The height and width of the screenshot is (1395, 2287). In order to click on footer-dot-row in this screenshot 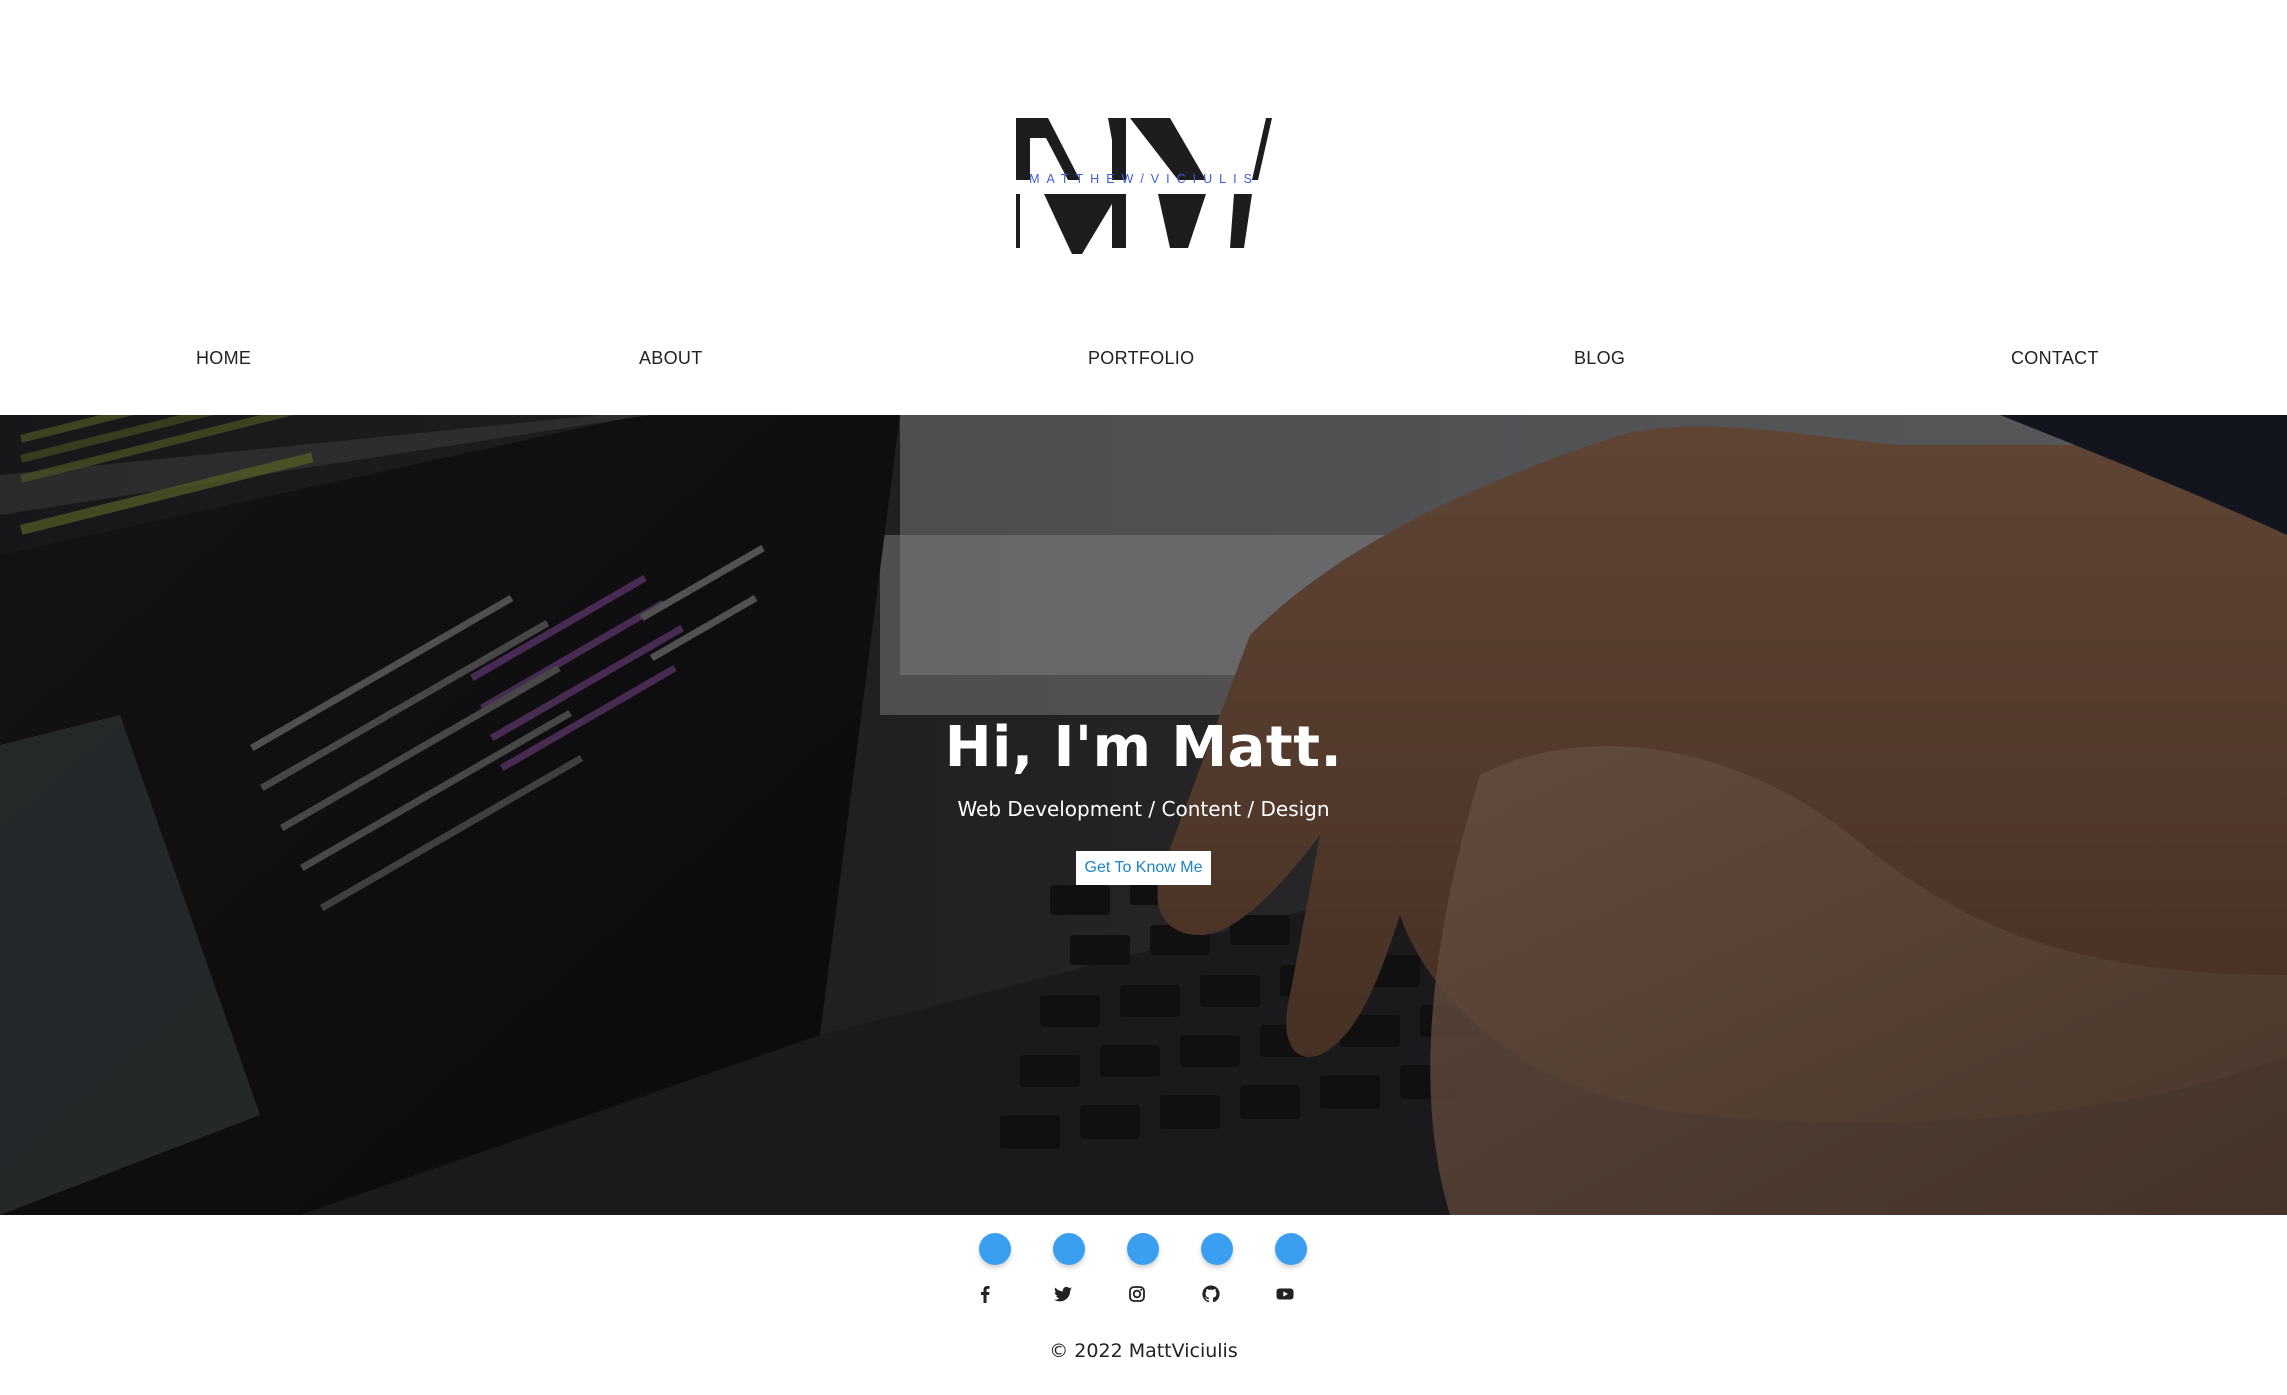, I will do `click(1143, 1250)`.